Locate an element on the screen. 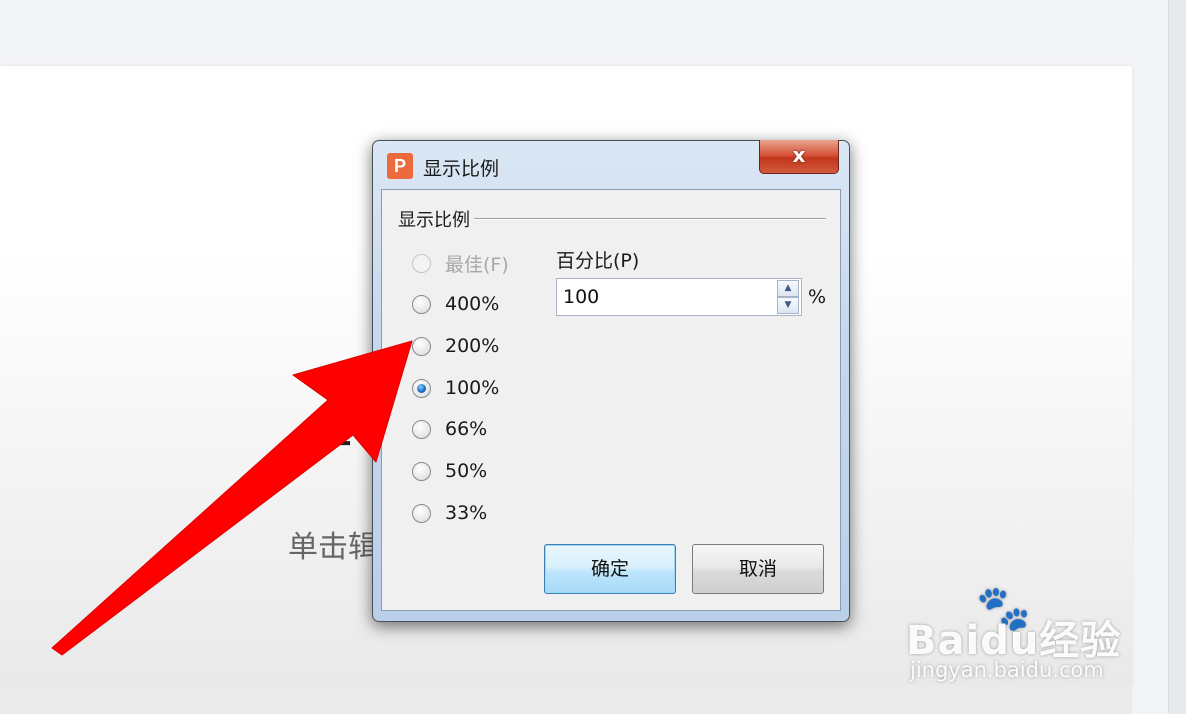  radio-50: 50% is located at coordinates (449, 471).